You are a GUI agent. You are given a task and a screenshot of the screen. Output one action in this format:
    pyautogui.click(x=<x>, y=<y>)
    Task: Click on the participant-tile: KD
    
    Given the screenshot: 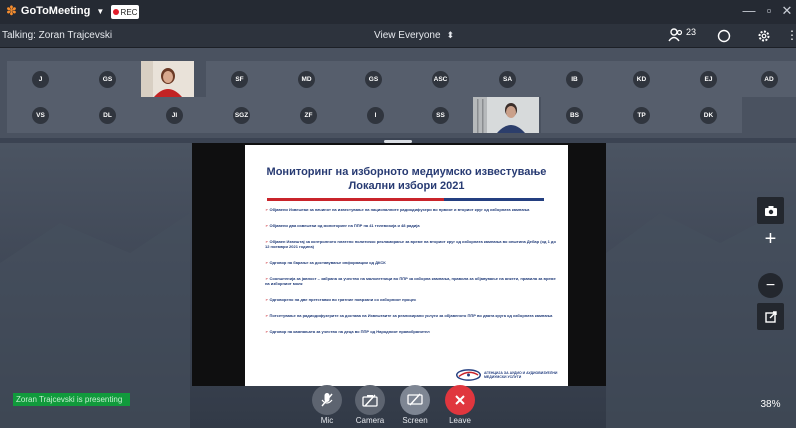 What is the action you would take?
    pyautogui.click(x=641, y=79)
    